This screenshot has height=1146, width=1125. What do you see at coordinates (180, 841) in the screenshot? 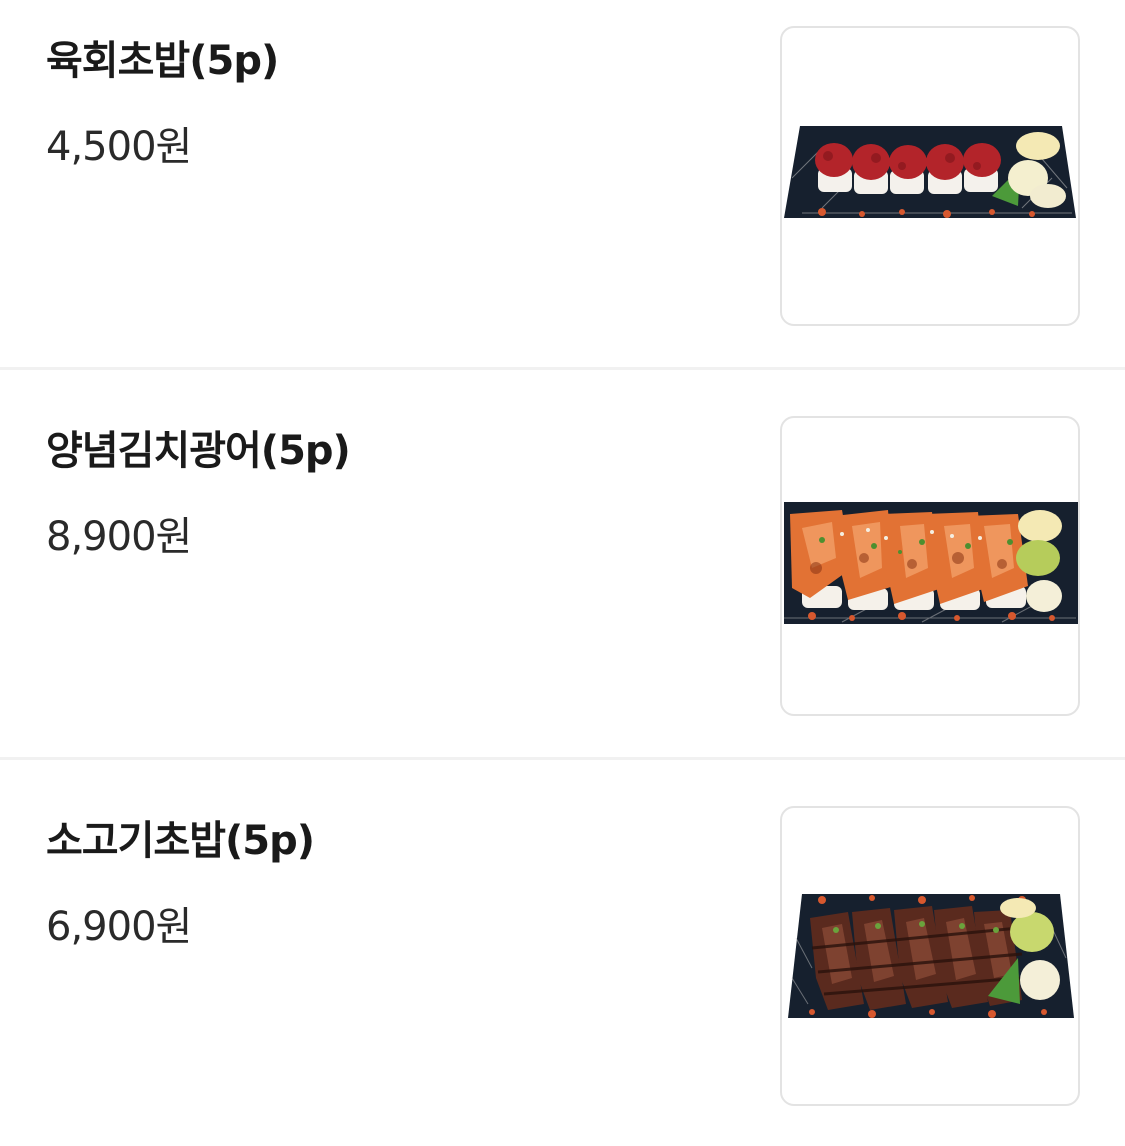
I see `menu-item-name: 소고기초밥(5p)` at bounding box center [180, 841].